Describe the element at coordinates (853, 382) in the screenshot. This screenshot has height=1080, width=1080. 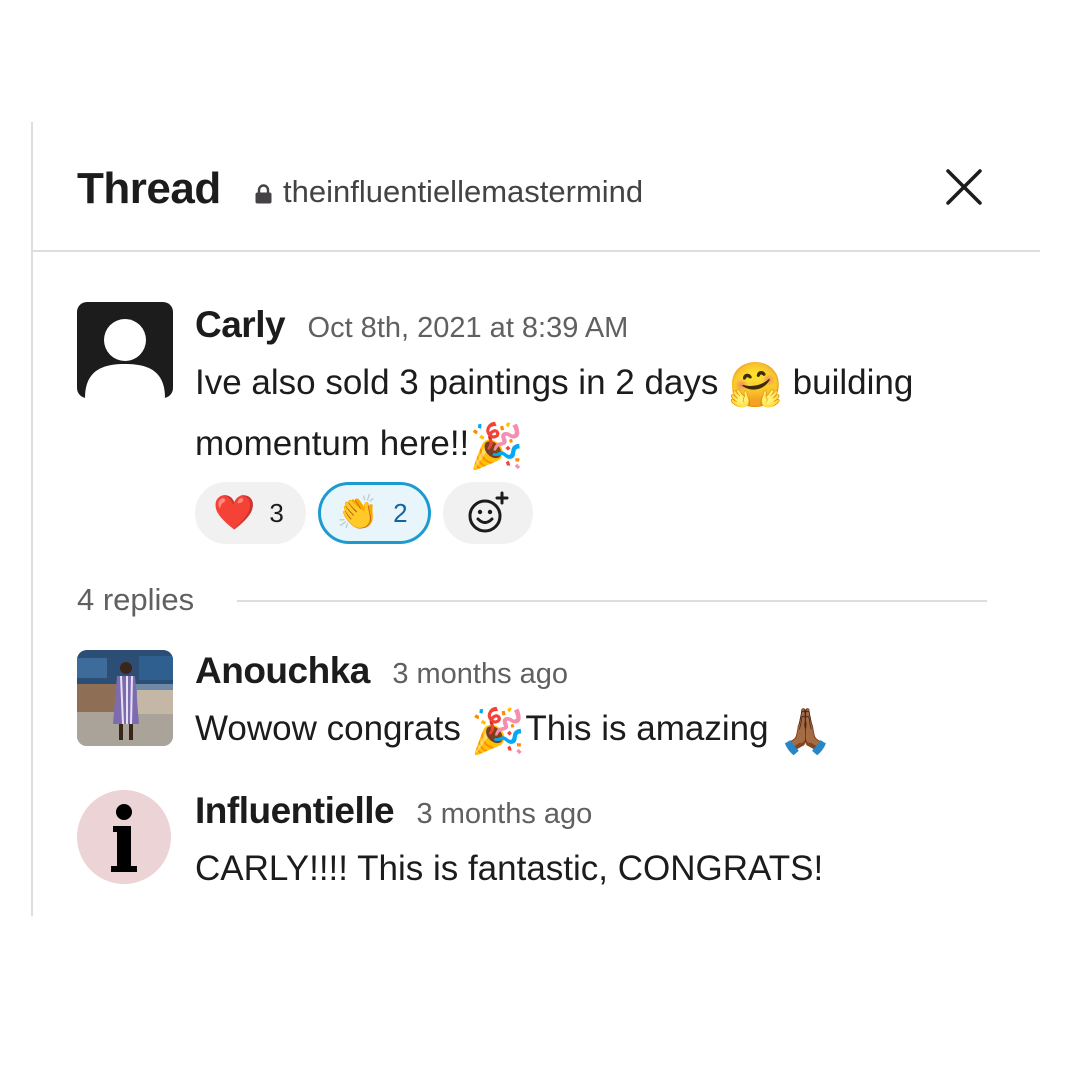
I see `message-text-line1-end: building` at that location.